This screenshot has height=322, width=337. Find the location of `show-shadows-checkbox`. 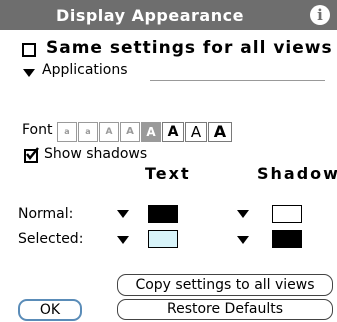

show-shadows-checkbox is located at coordinates (31, 155).